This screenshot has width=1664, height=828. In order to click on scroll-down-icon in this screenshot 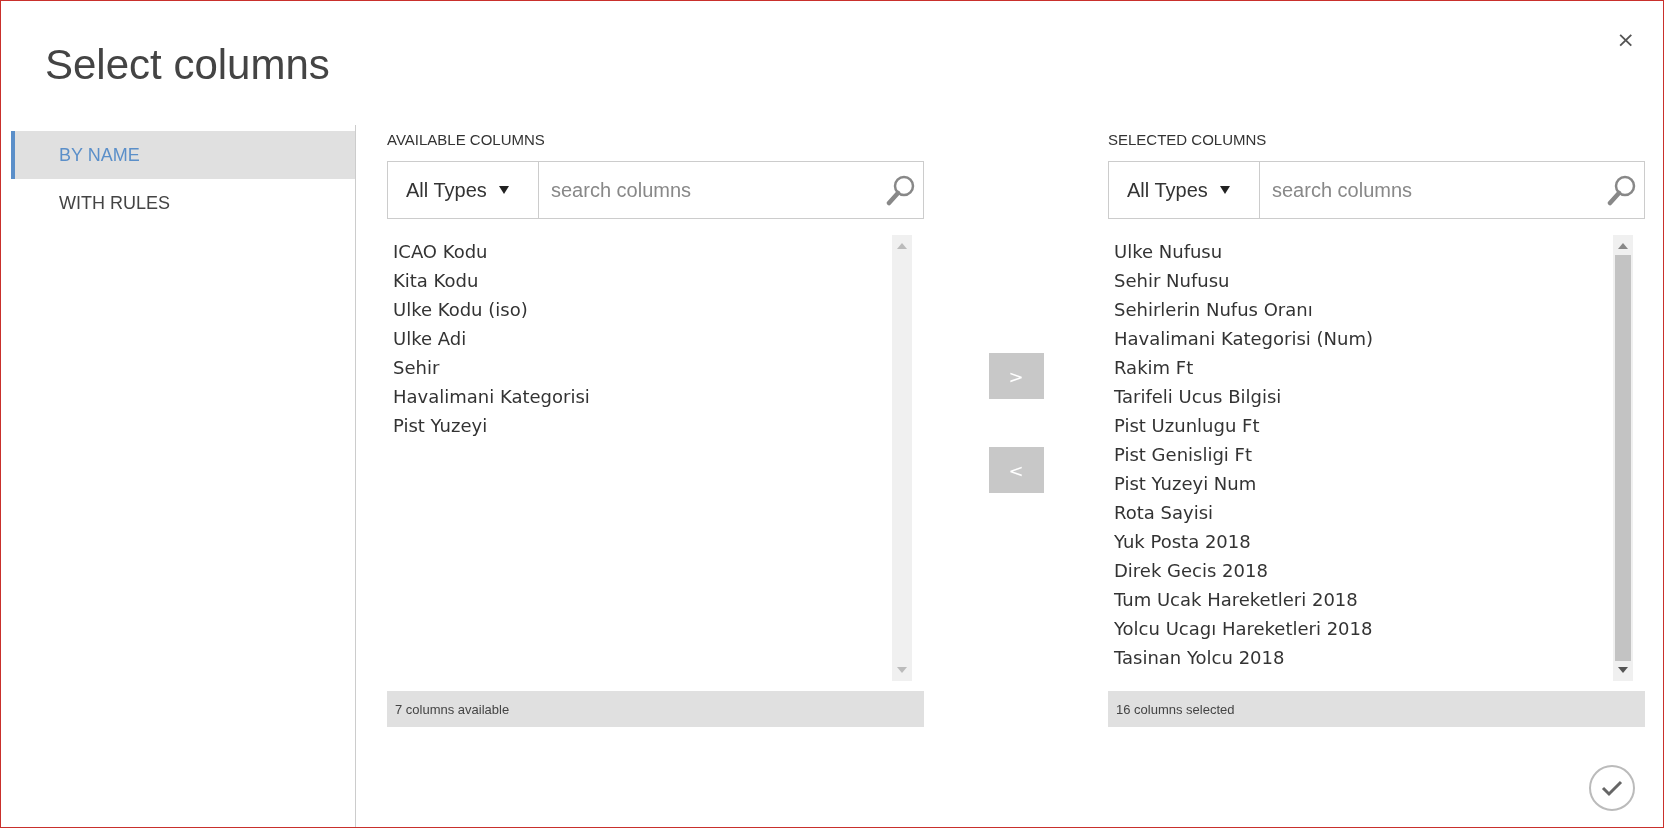, I will do `click(1623, 670)`.